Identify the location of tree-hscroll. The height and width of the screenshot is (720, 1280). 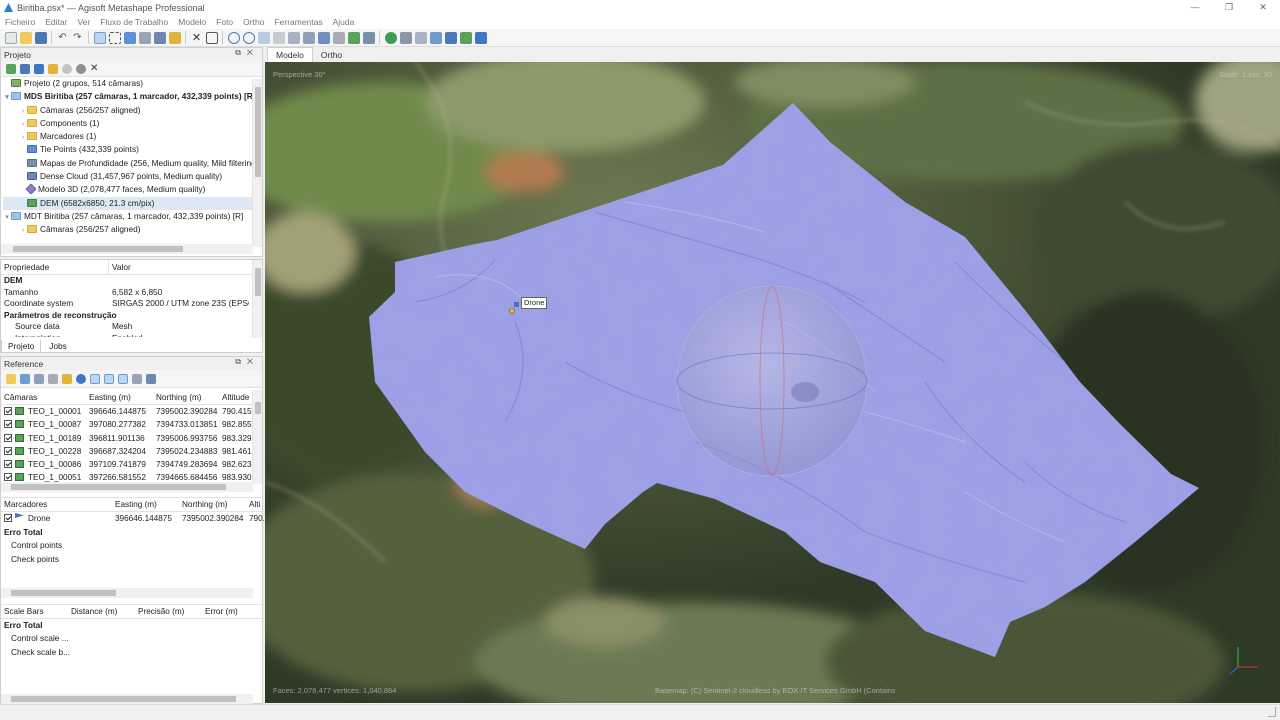
(127, 249).